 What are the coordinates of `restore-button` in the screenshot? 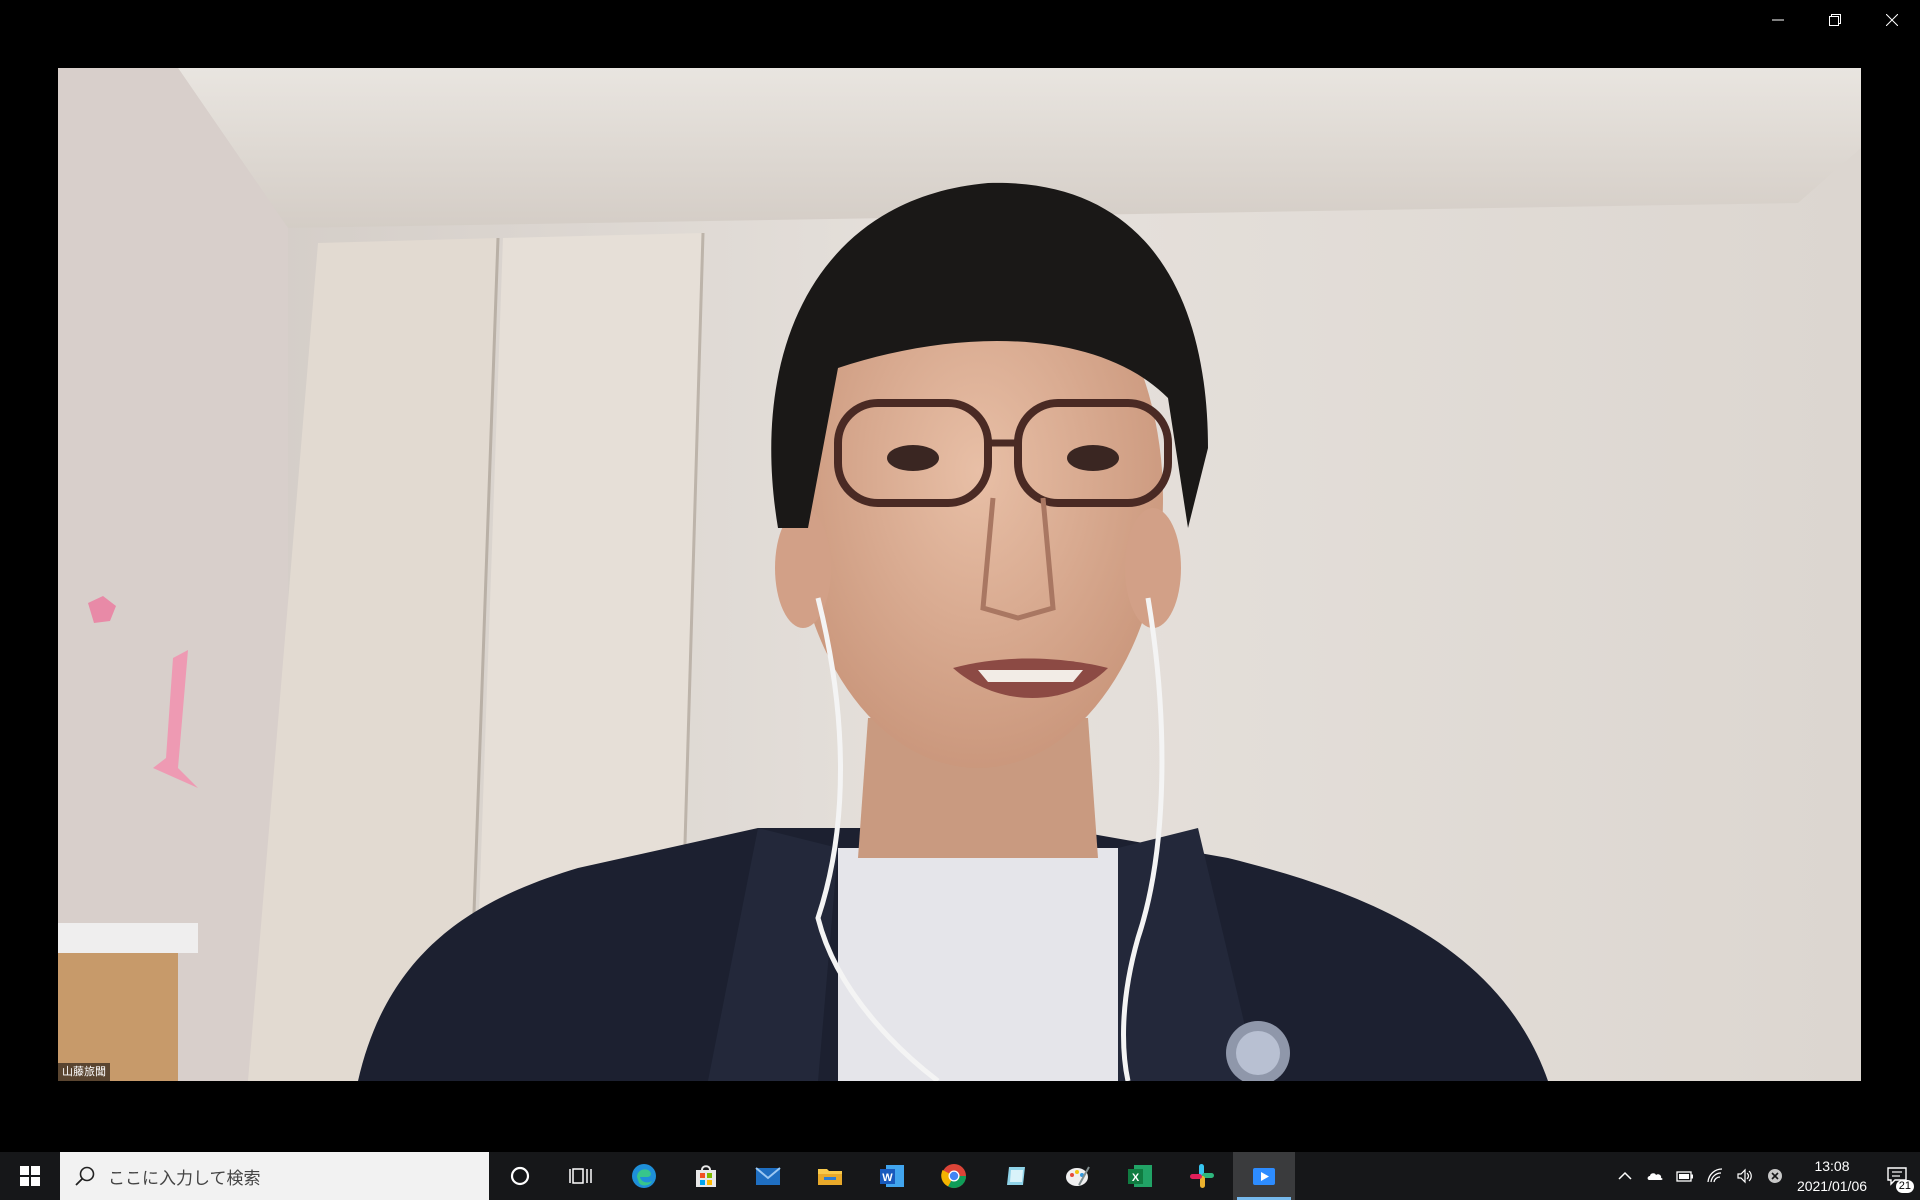 It's located at (1834, 20).